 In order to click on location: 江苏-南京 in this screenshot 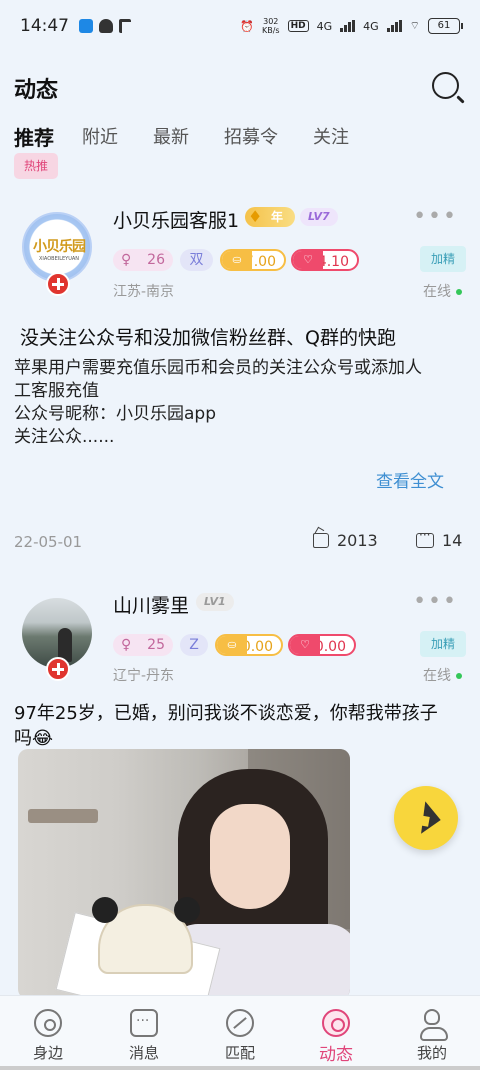, I will do `click(144, 292)`.